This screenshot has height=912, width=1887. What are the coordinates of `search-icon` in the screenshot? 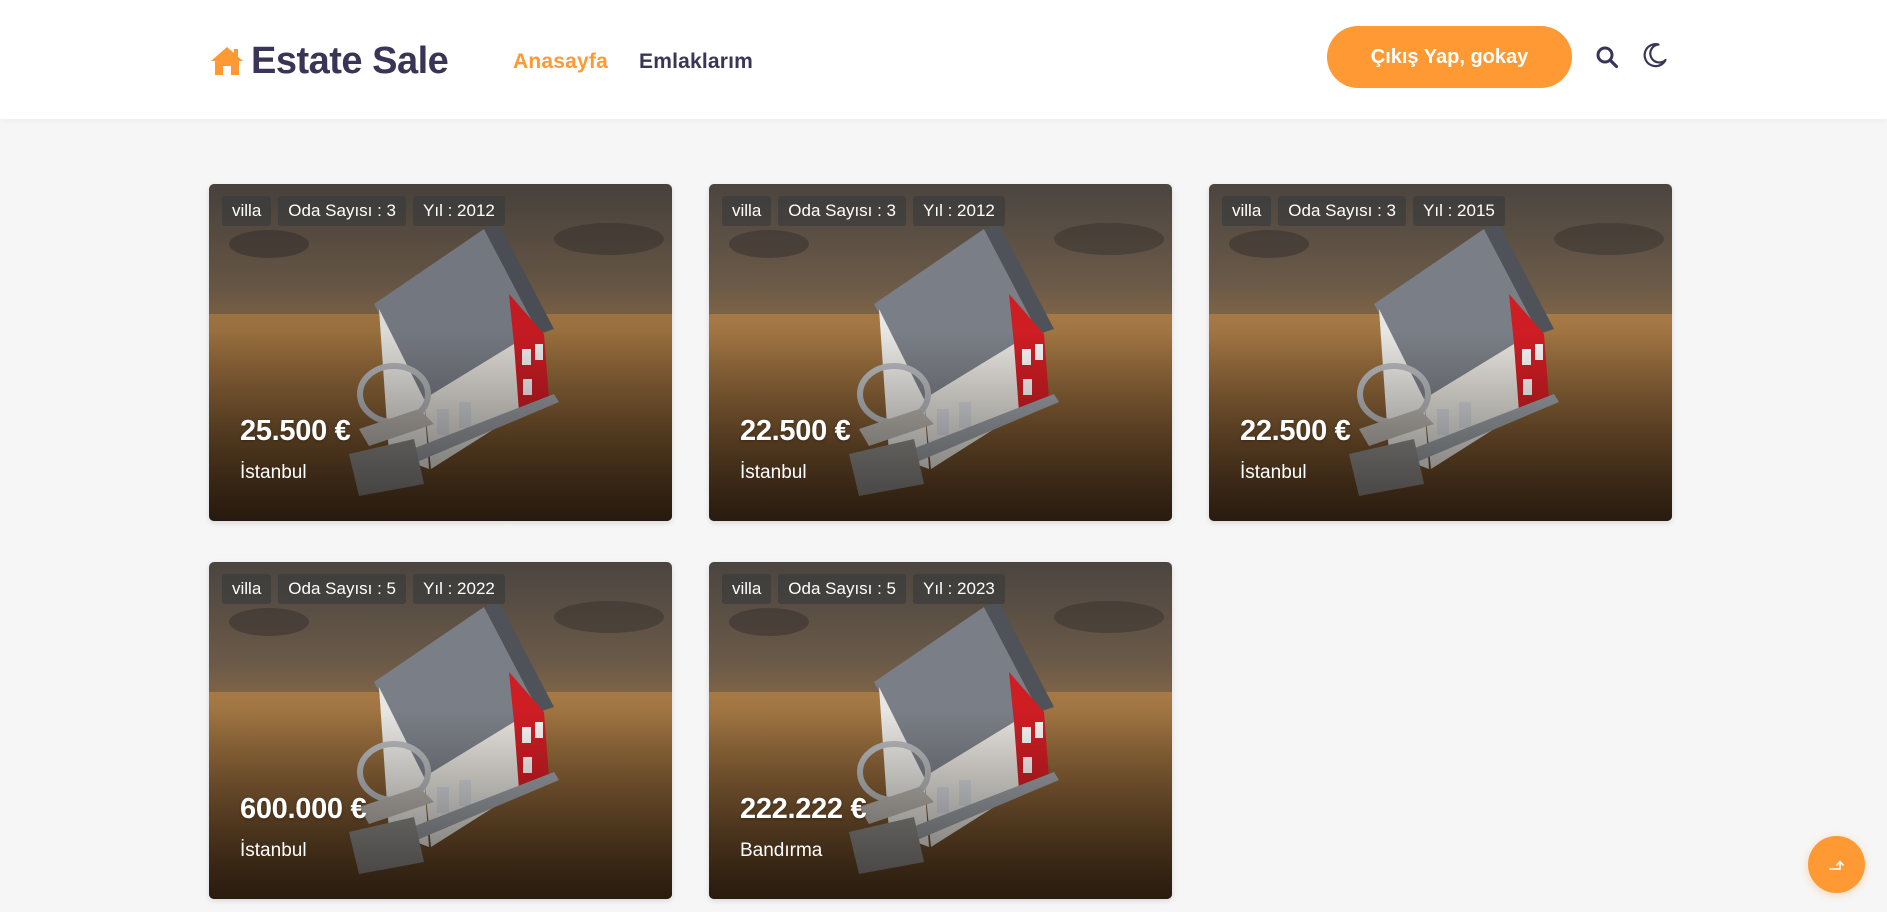 It's located at (1607, 57).